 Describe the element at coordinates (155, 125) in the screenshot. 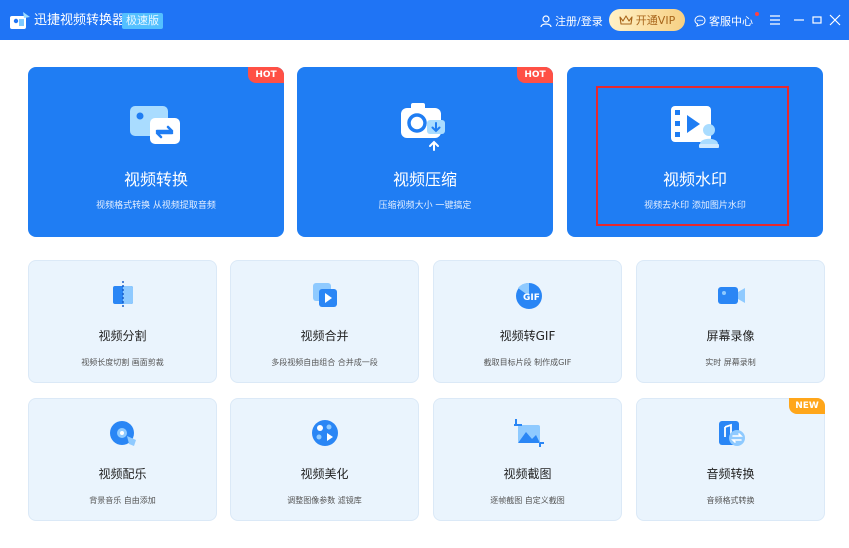

I see `video-convert-icon` at that location.